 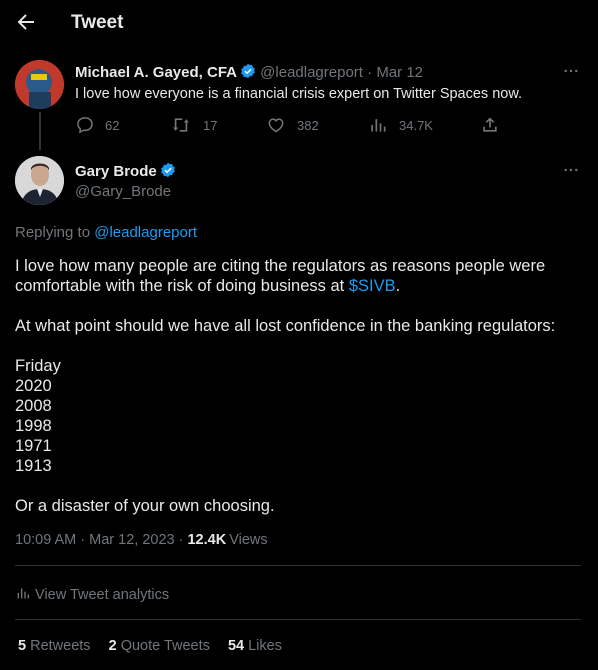 What do you see at coordinates (156, 72) in the screenshot?
I see `parent-author-name: Michael A. Gayed, CFA` at bounding box center [156, 72].